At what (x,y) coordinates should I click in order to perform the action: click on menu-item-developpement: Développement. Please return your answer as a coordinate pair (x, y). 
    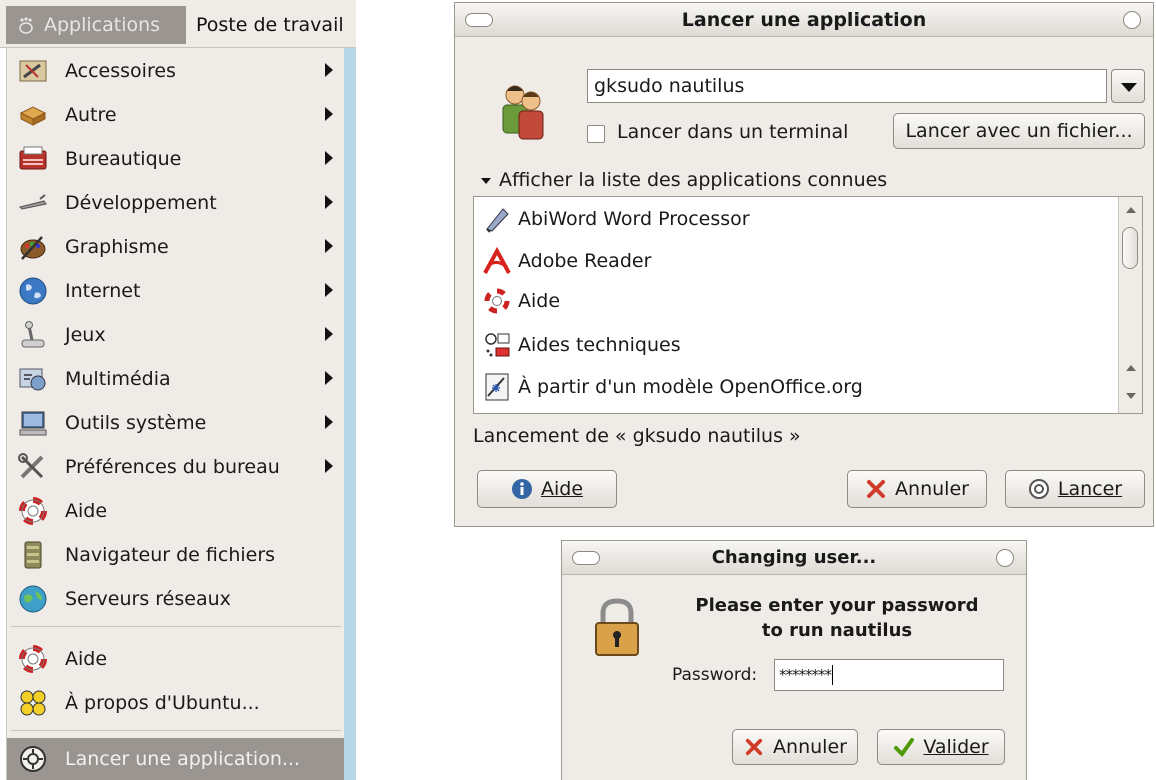
    Looking at the image, I should click on (176, 203).